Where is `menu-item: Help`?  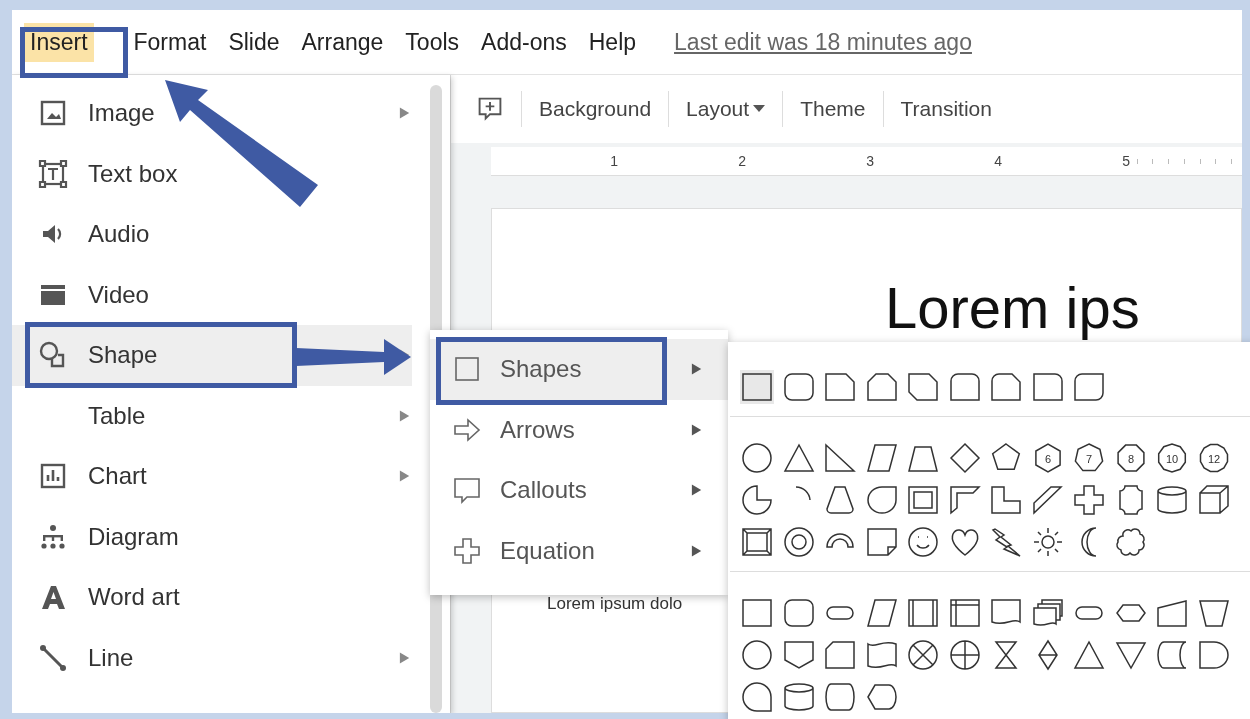 menu-item: Help is located at coordinates (612, 42).